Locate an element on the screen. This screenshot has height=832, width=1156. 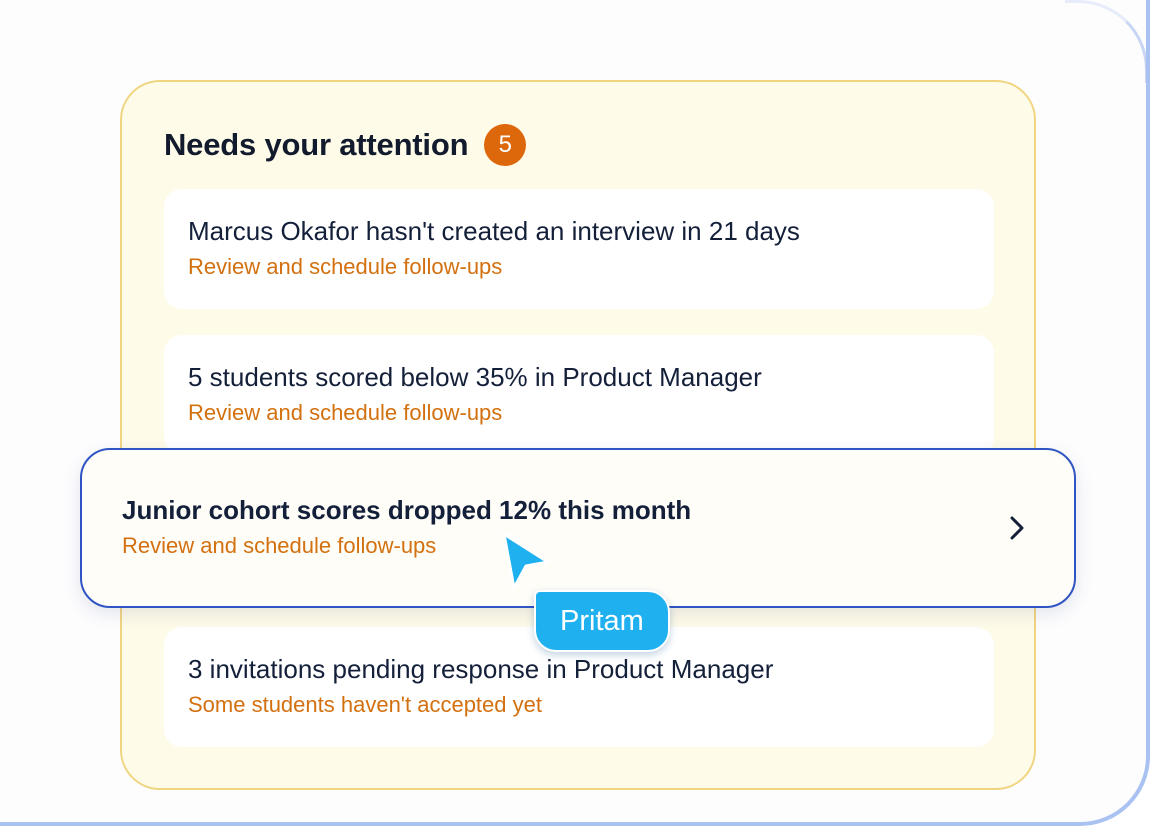
count-badge: 5 is located at coordinates (505, 145).